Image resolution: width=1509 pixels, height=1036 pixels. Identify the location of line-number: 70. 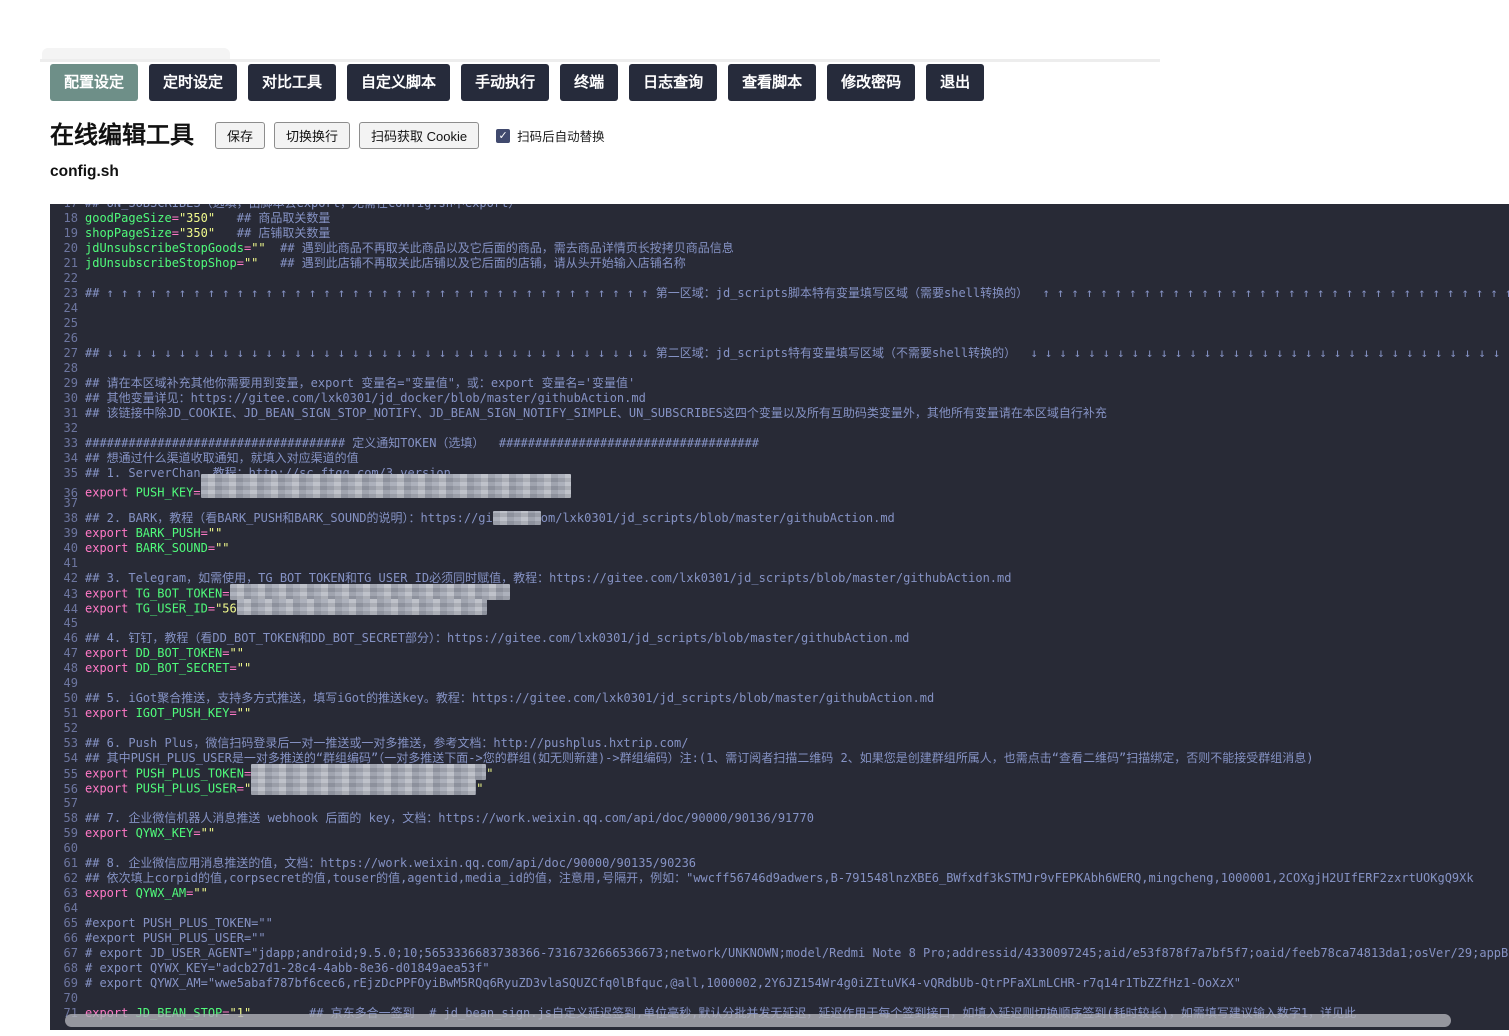
(70, 998).